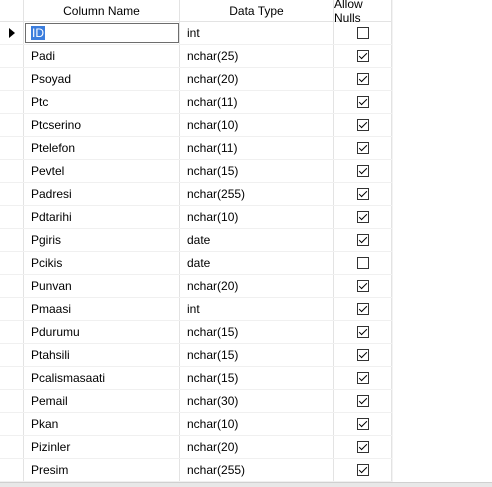  Describe the element at coordinates (257, 56) in the screenshot. I see `data-type-cell: nchar(25)` at that location.